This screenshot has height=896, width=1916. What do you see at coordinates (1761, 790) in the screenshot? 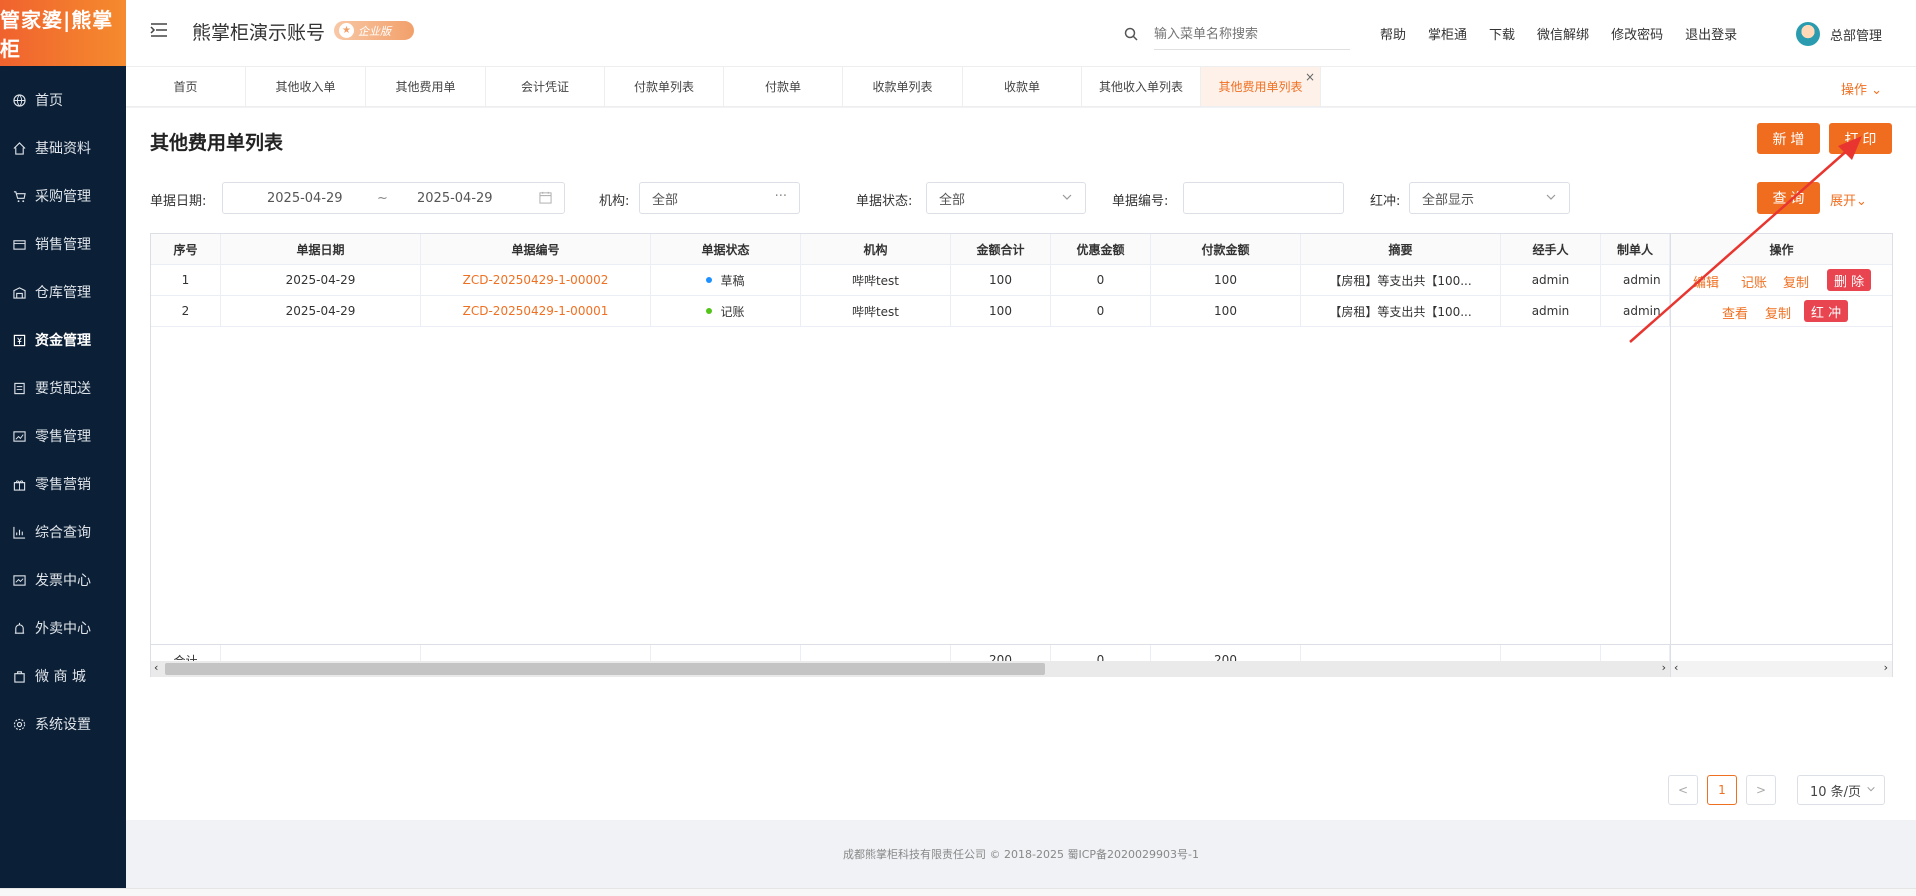
I see `next-page-button: >` at bounding box center [1761, 790].